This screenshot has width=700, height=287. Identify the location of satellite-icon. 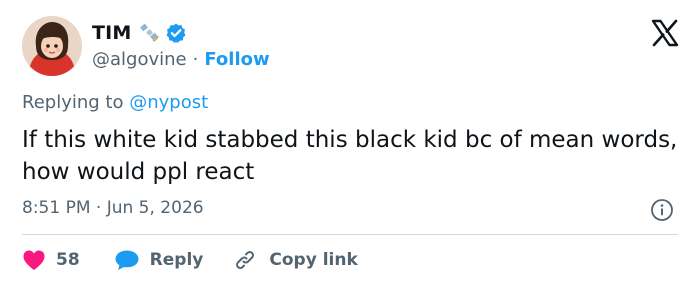
(150, 33).